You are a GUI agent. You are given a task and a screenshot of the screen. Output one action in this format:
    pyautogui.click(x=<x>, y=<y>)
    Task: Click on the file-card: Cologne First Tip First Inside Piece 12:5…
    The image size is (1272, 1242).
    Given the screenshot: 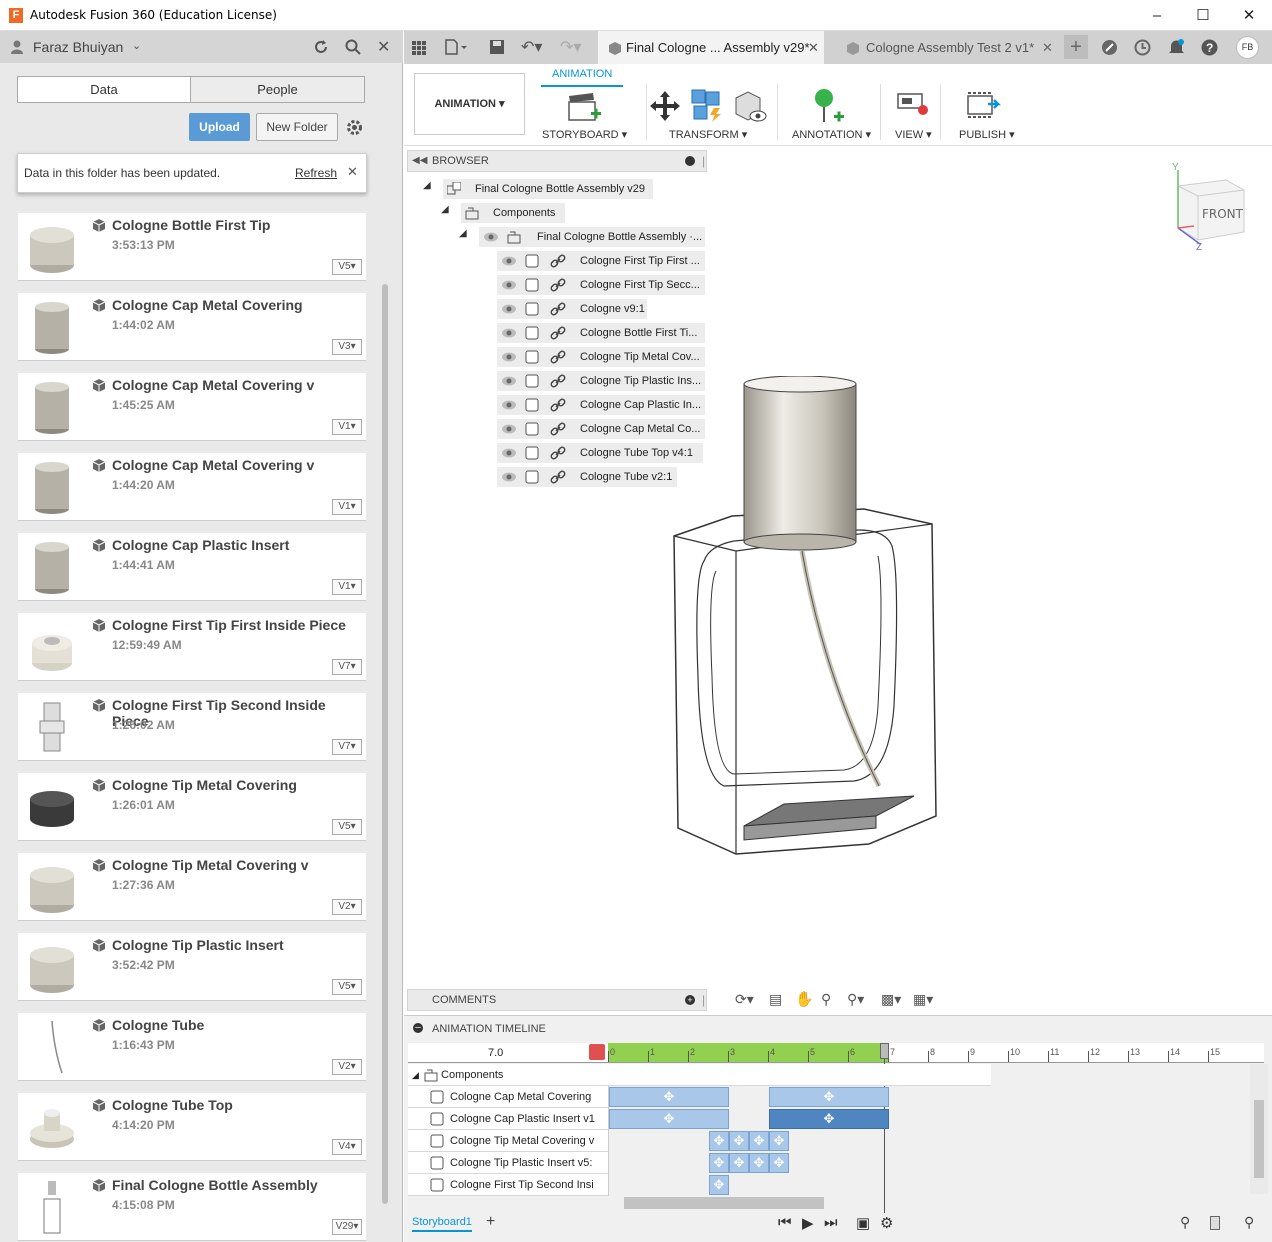 What is the action you would take?
    pyautogui.click(x=192, y=647)
    